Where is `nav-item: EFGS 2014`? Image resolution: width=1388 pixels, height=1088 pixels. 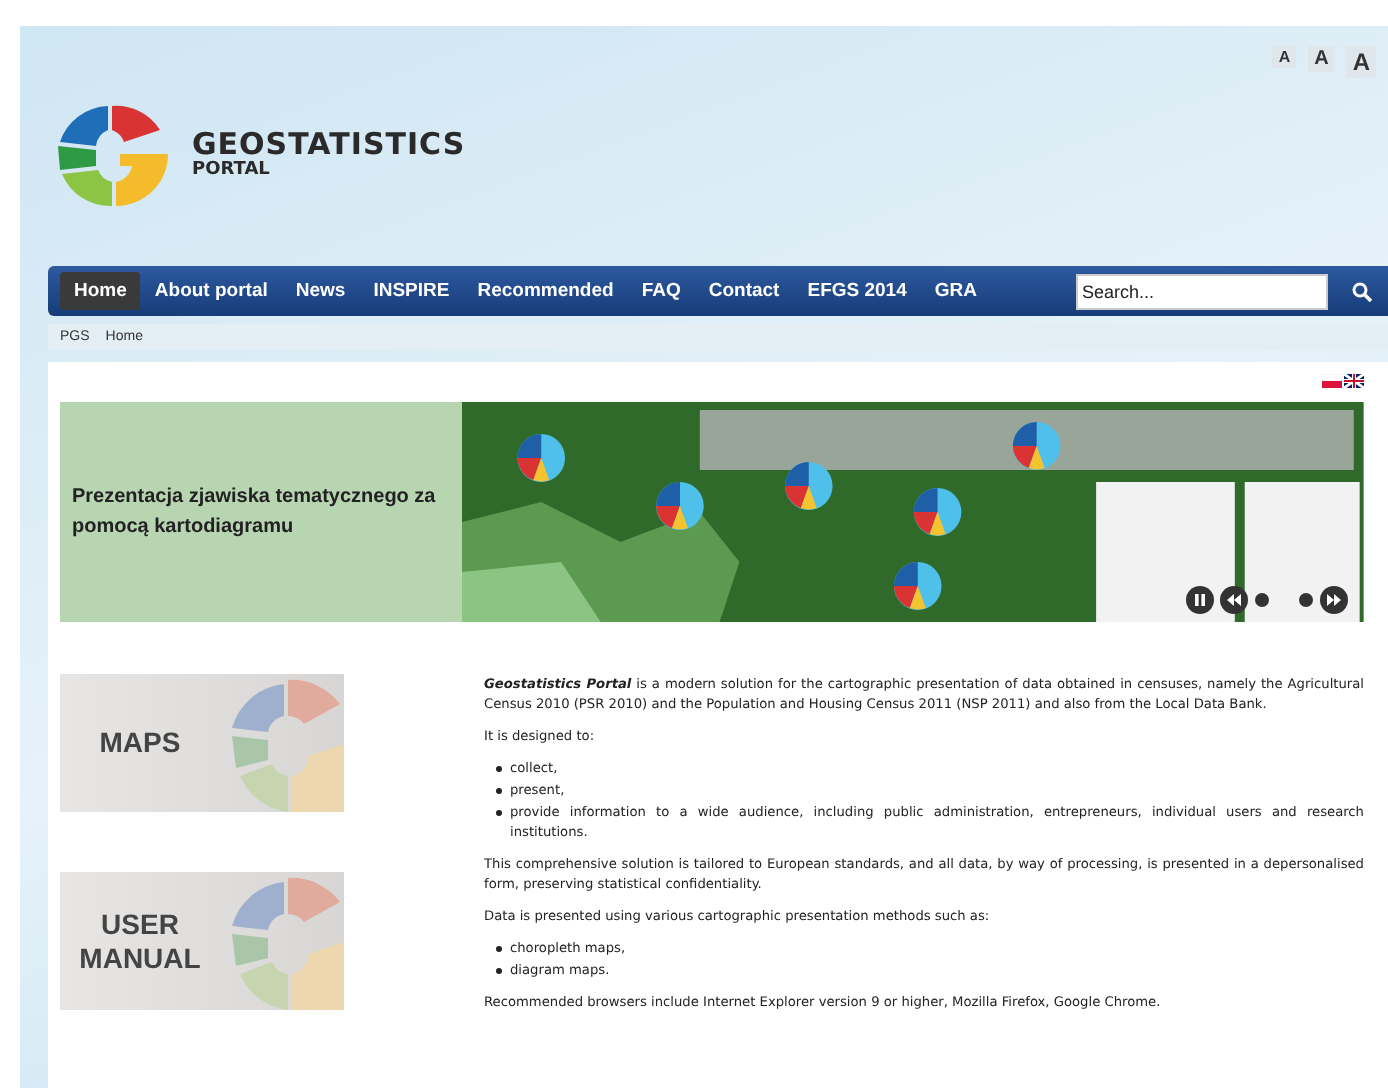 nav-item: EFGS 2014 is located at coordinates (857, 291).